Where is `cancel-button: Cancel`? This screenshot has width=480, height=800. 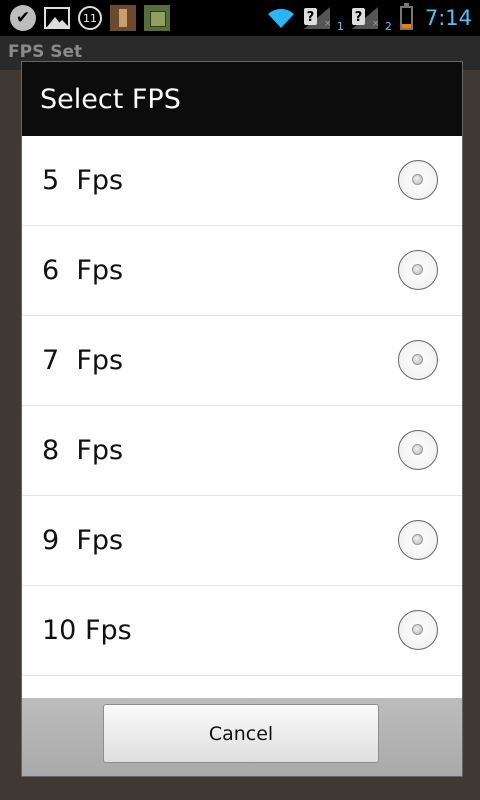
cancel-button: Cancel is located at coordinates (241, 733).